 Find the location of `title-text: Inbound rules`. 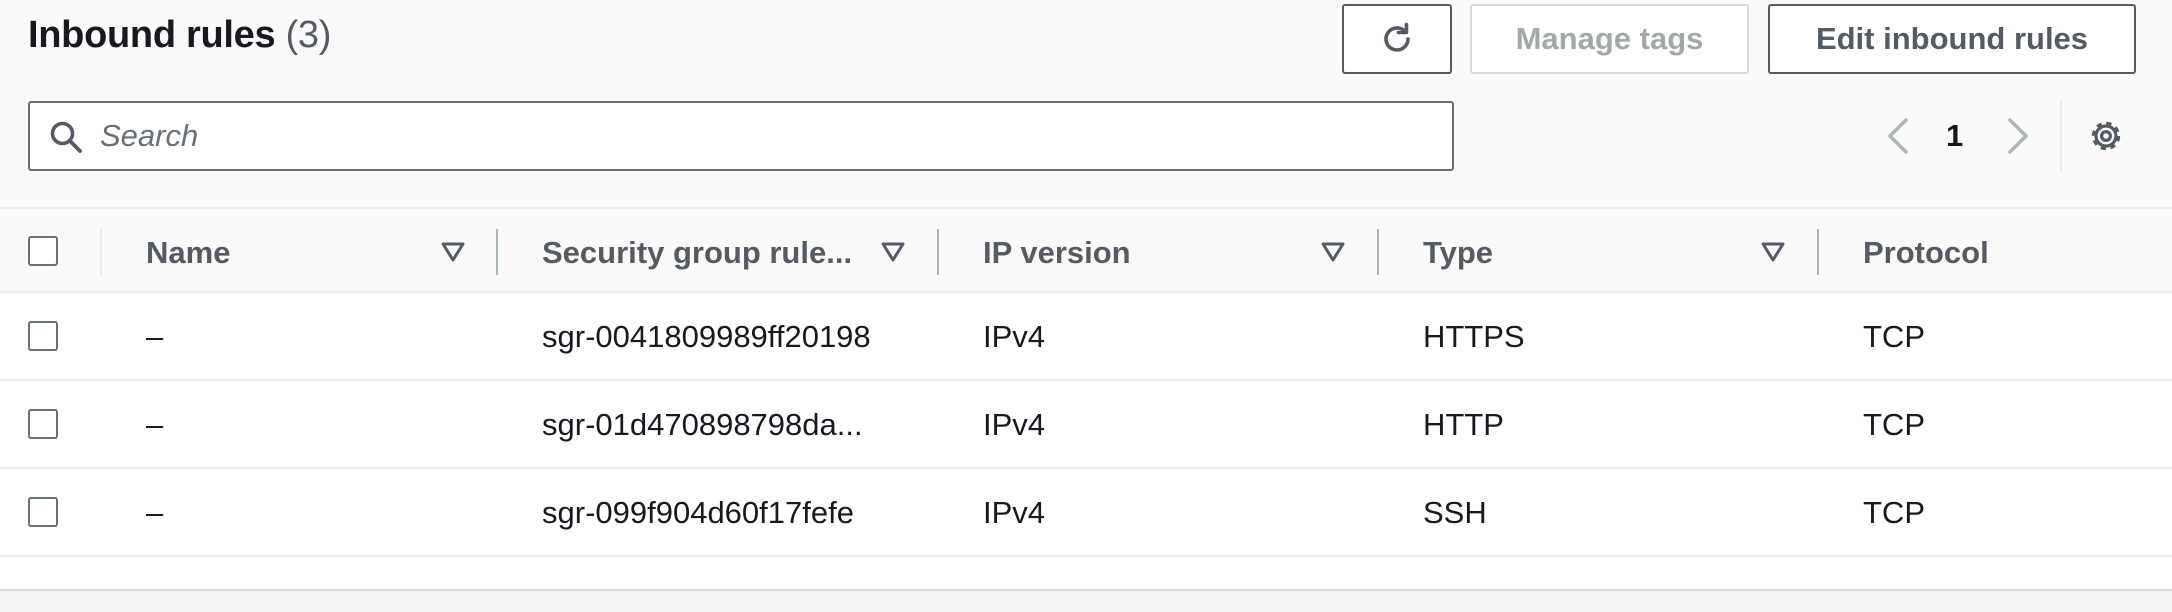

title-text: Inbound rules is located at coordinates (152, 35).